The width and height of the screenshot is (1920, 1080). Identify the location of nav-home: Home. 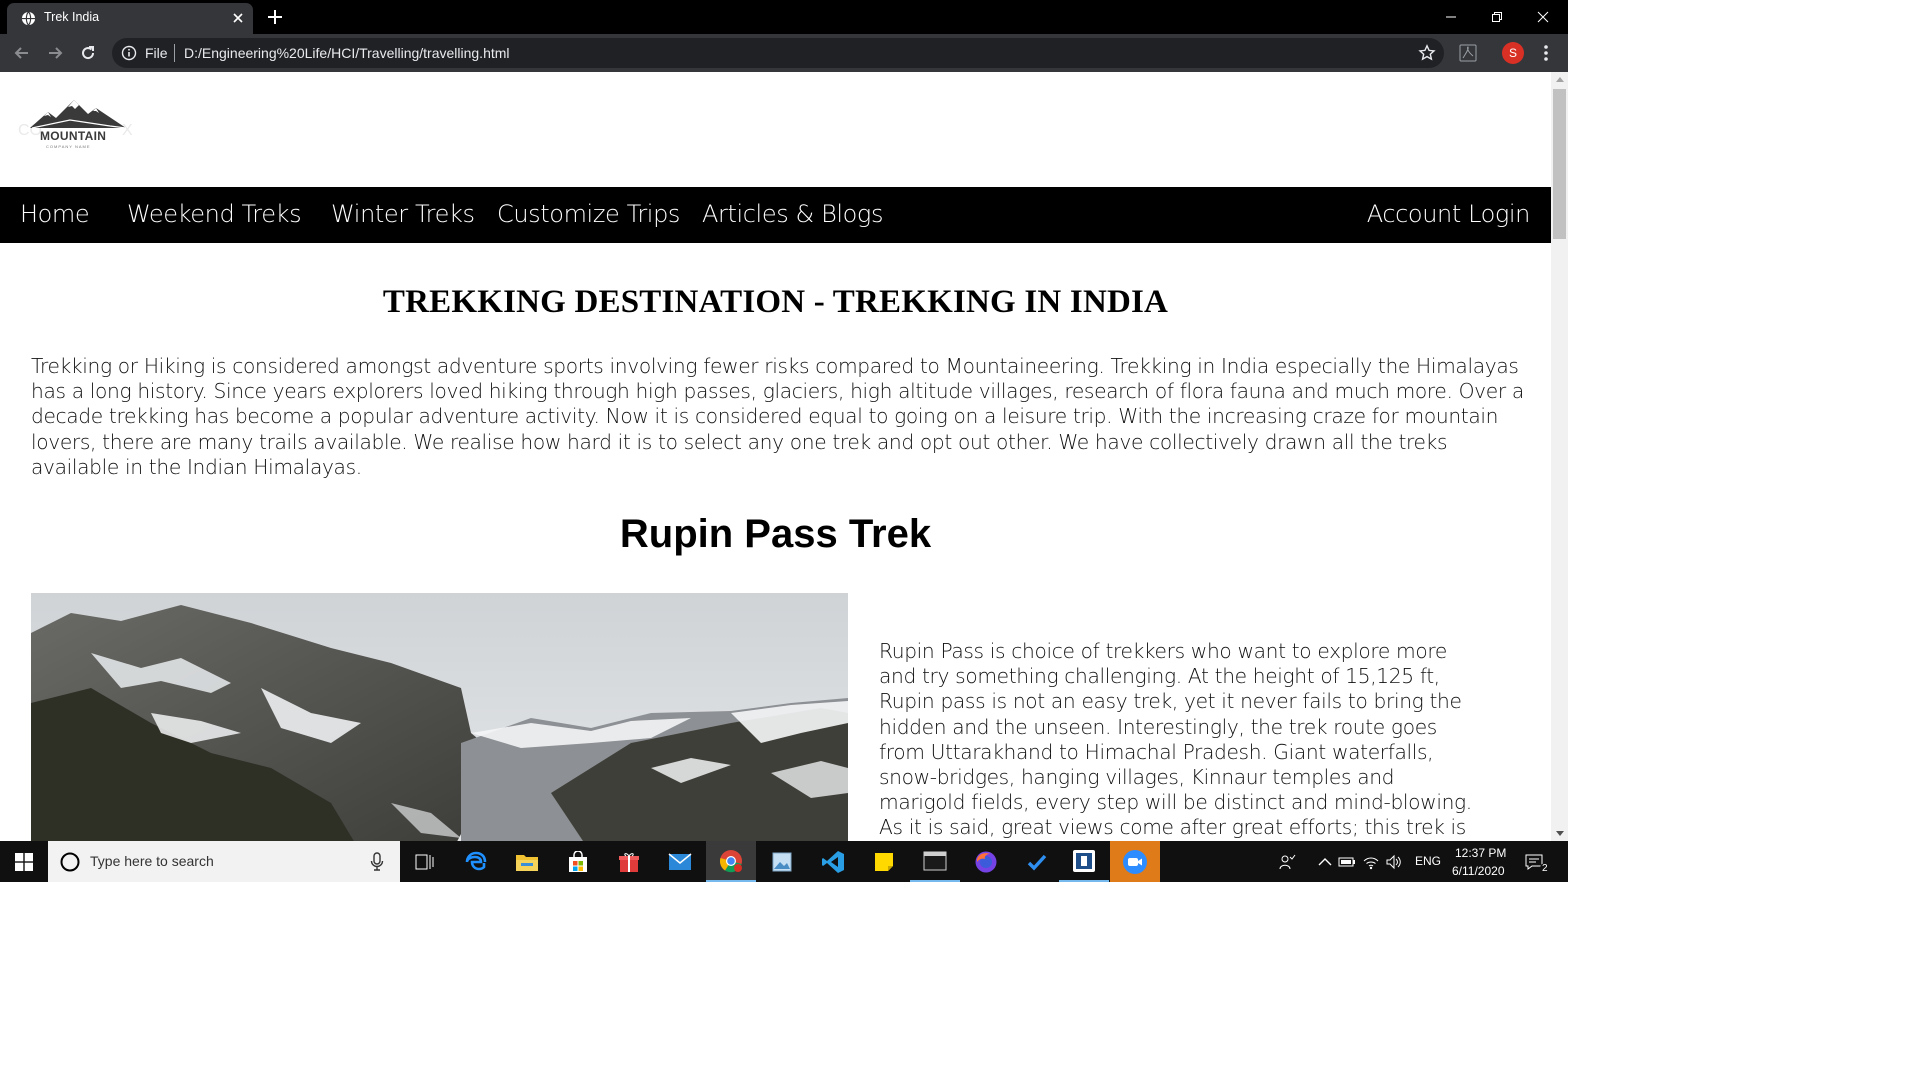
(55, 214).